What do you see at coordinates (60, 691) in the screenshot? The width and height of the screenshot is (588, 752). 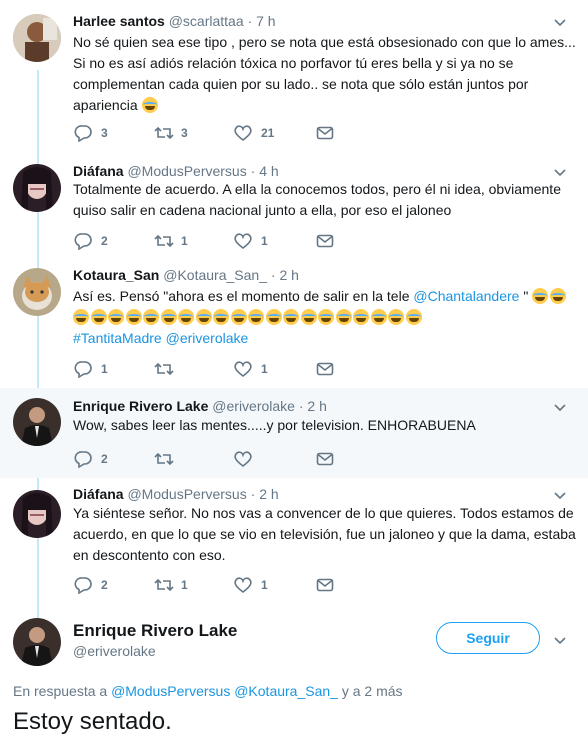 I see `reply-prefix: En respuesta a` at bounding box center [60, 691].